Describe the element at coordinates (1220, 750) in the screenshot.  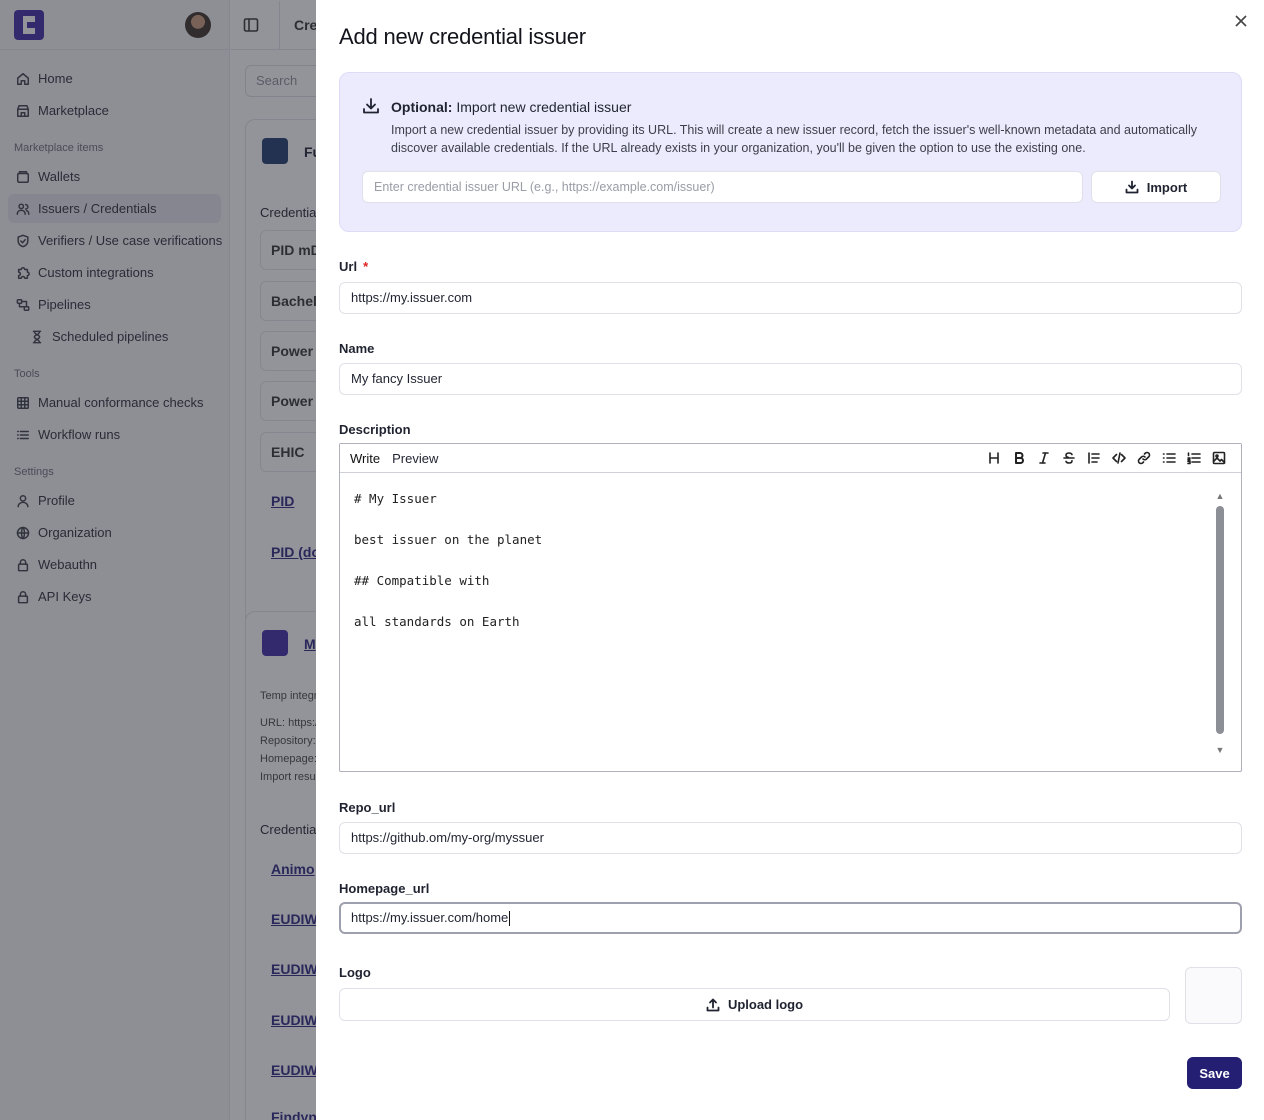
I see `scroll-down-arrow-icon: ▼` at that location.